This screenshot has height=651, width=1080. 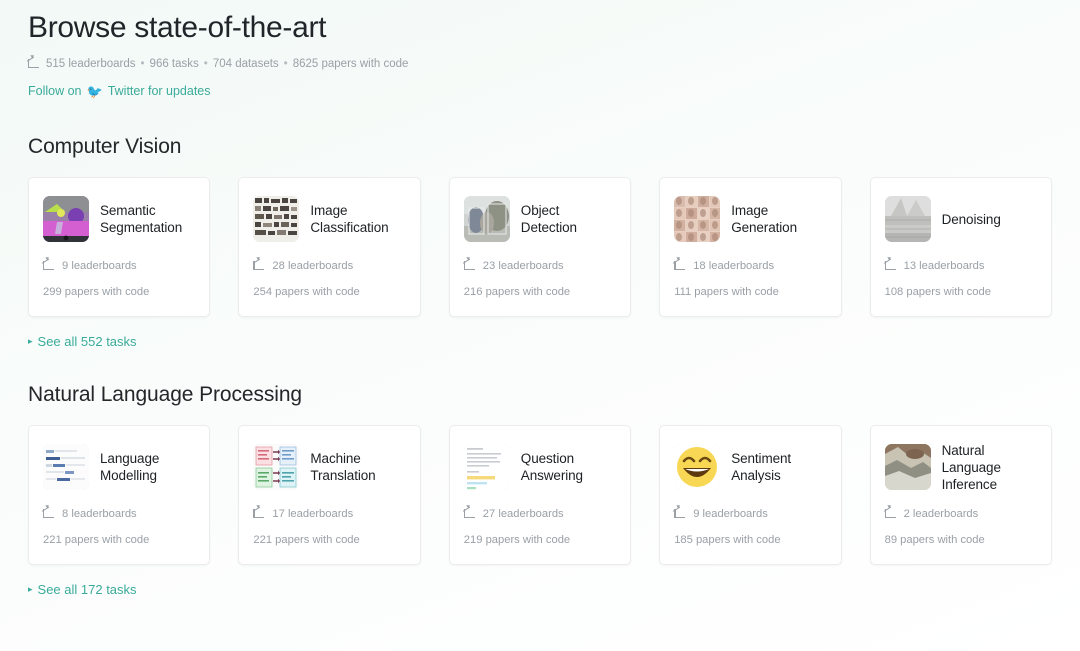 What do you see at coordinates (276, 467) in the screenshot?
I see `machine-translation-thumbnail` at bounding box center [276, 467].